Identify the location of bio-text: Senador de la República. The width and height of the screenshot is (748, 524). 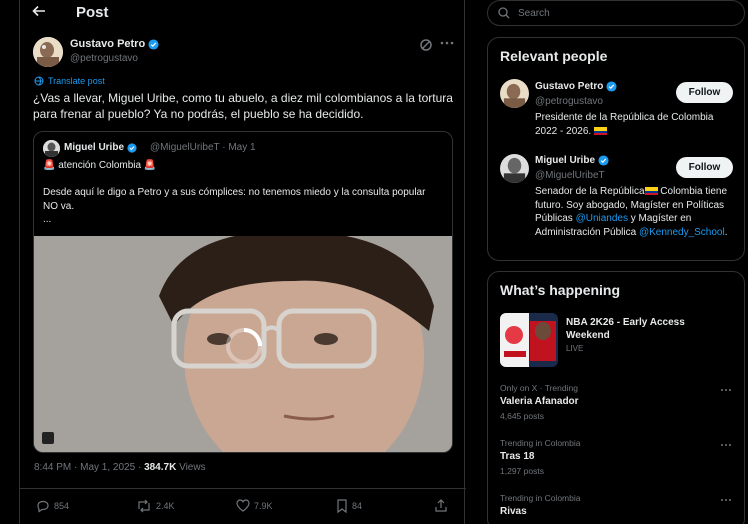
(590, 191).